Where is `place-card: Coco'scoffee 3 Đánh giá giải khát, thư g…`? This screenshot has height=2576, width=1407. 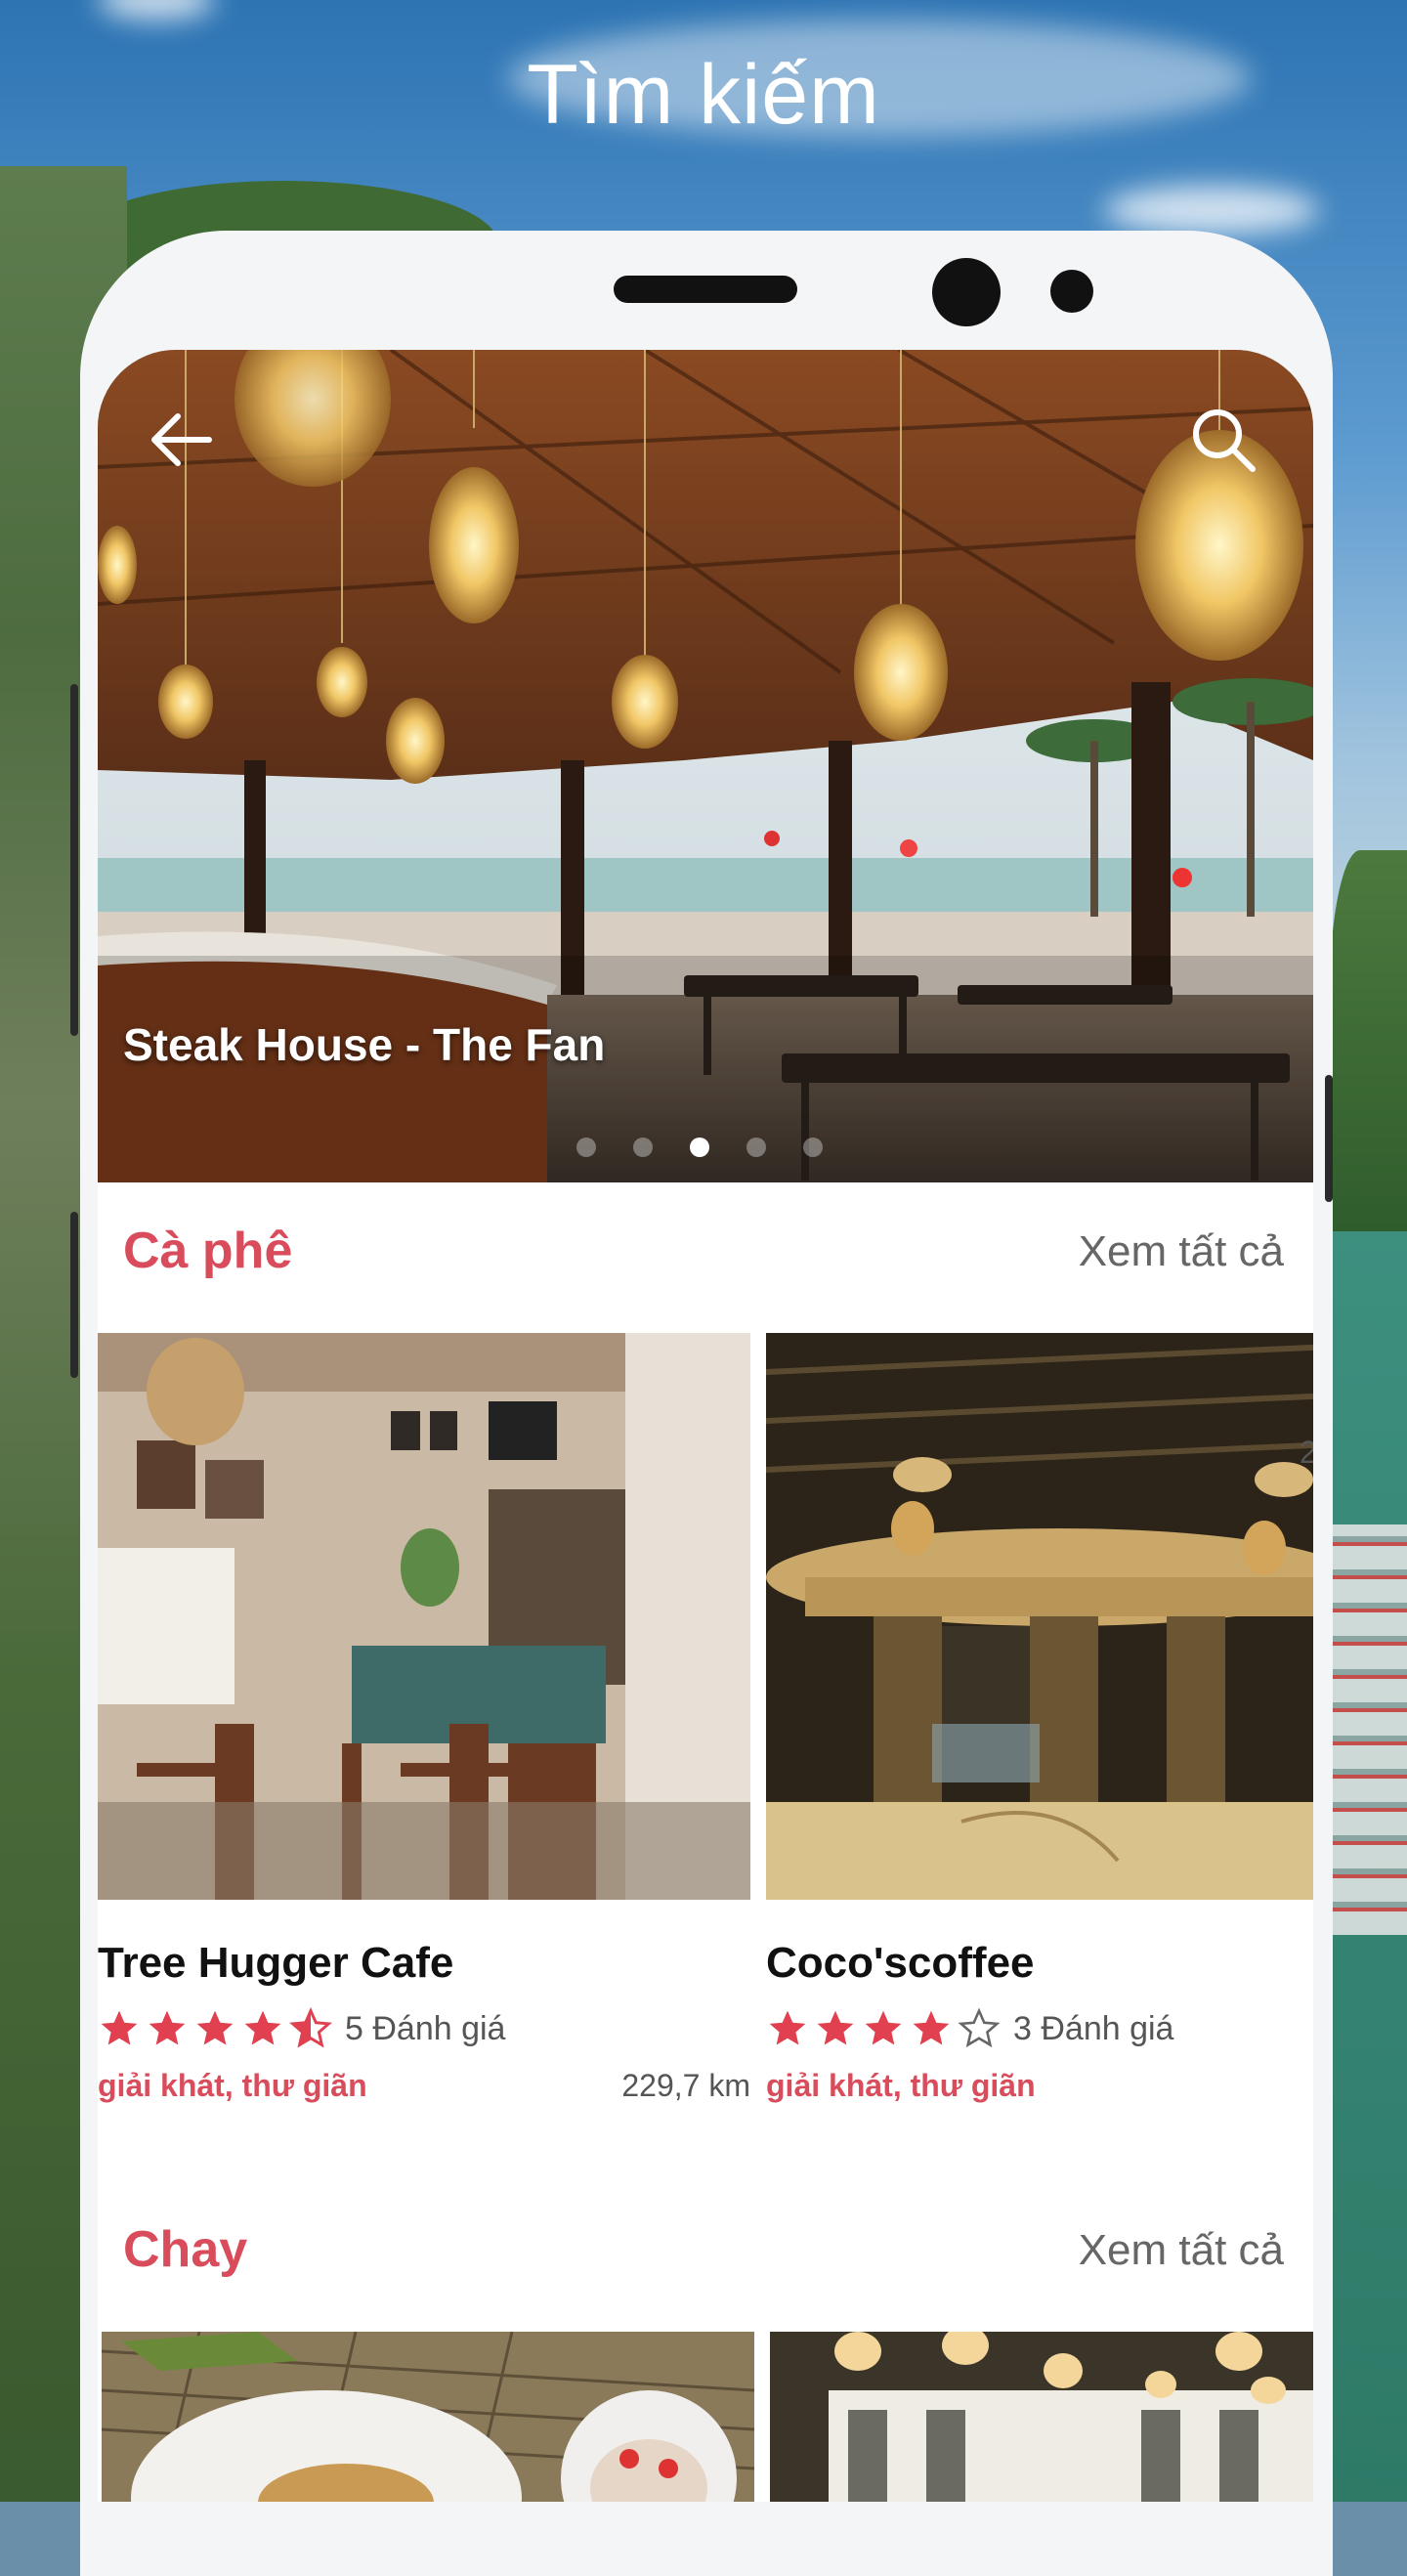
place-card: Coco'scoffee 3 Đánh giá giải khát, thư g… is located at coordinates (1039, 1733).